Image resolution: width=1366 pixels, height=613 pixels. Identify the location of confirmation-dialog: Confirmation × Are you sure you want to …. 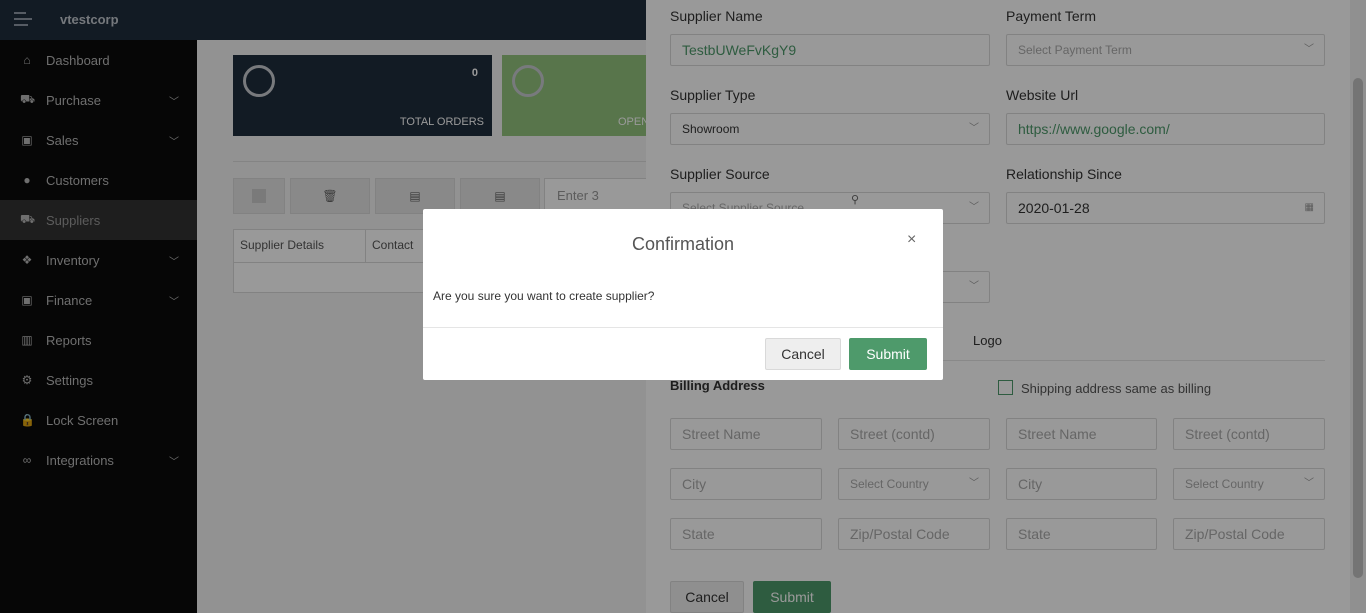
(683, 294).